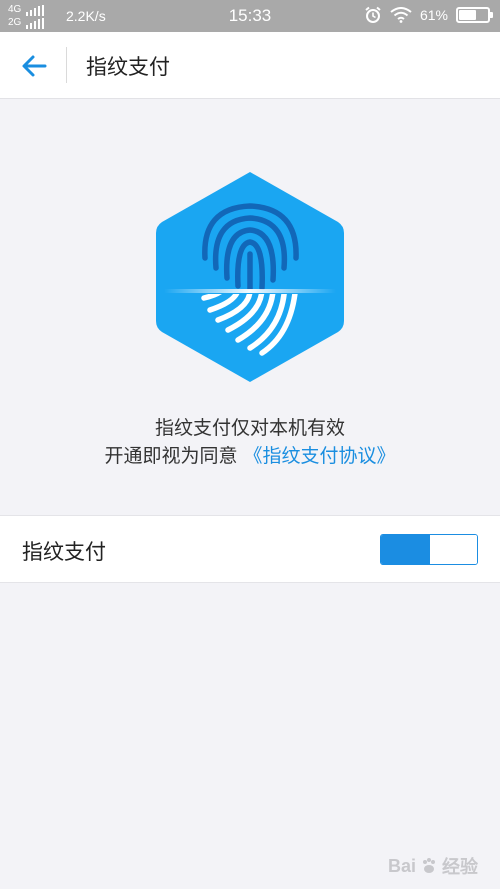 The width and height of the screenshot is (500, 889). I want to click on arrow-left-icon, so click(34, 66).